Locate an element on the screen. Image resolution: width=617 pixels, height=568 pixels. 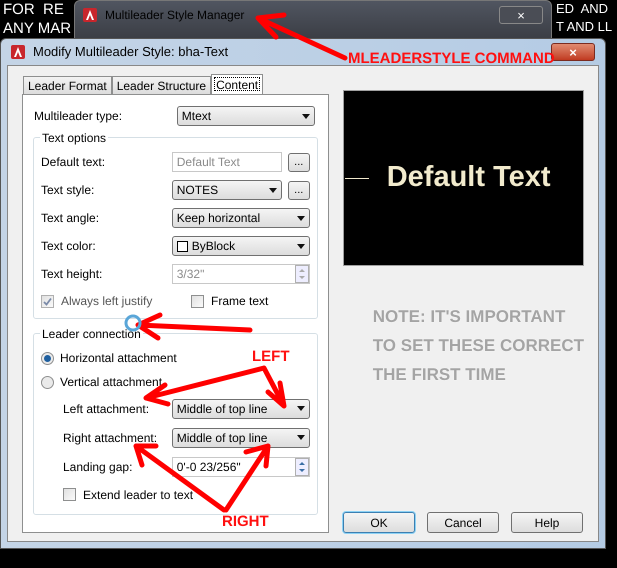
preview-text: Default Text is located at coordinates (468, 178).